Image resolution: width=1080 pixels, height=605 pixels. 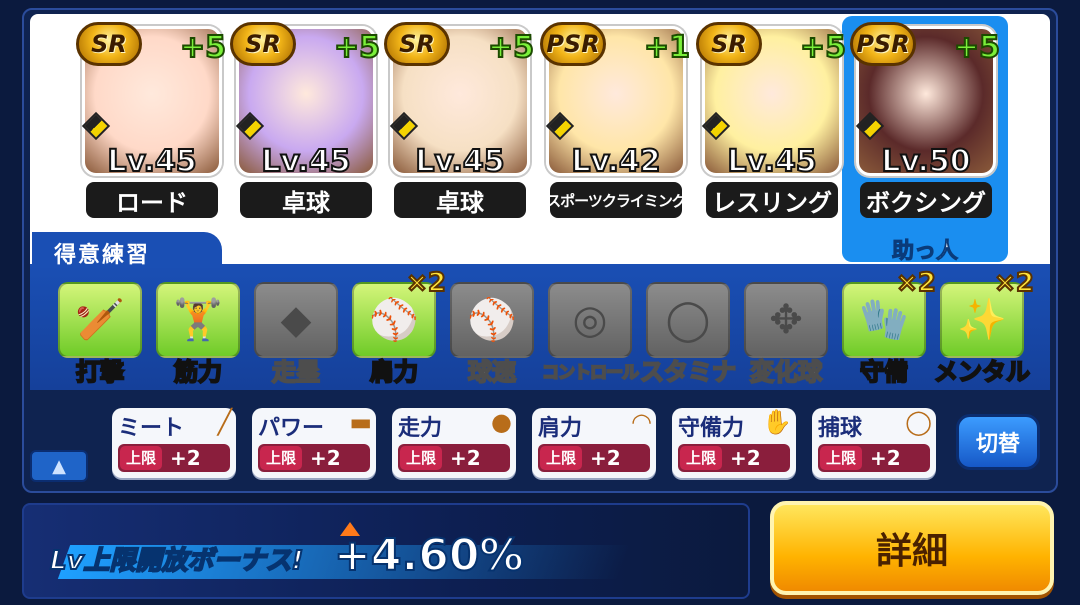 I want to click on stat-name: パワー, so click(x=291, y=428).